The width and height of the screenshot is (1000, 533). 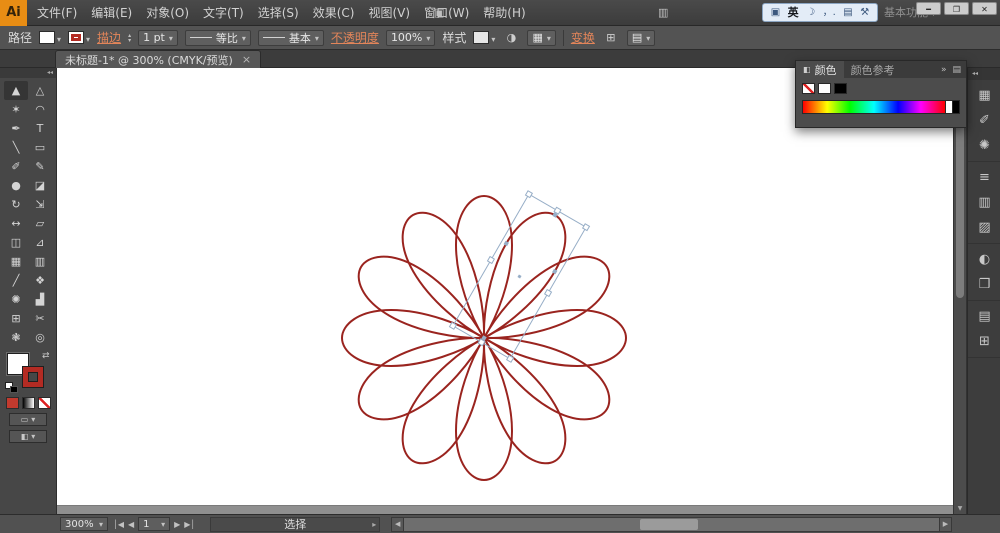 I want to click on document-setup-select: ▦, so click(x=541, y=37).